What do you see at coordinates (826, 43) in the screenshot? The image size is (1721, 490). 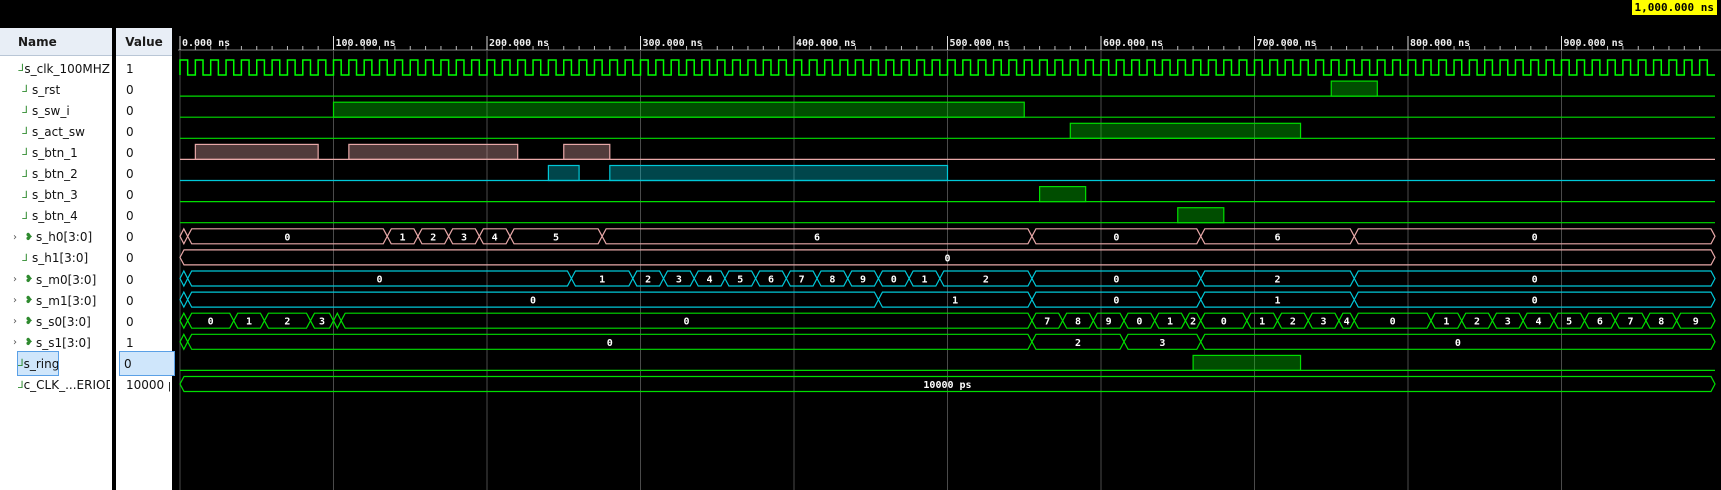 I see `time-tick-label: 400.000 ns` at bounding box center [826, 43].